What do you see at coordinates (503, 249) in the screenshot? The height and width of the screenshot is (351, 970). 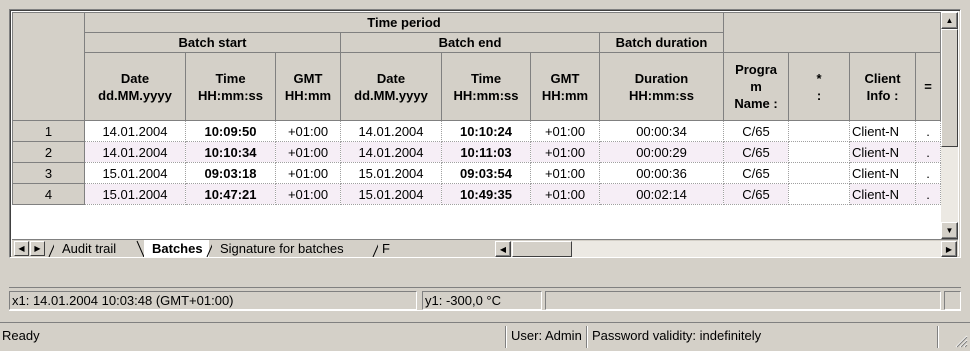 I see `scroll-left-button: ◀` at bounding box center [503, 249].